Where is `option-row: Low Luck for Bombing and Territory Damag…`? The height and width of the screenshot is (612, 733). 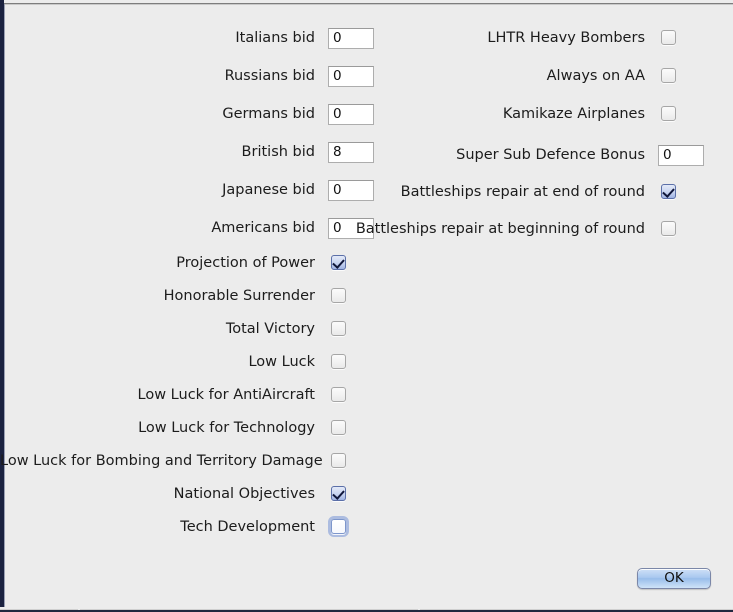
option-row: Low Luck for Bombing and Territory Damag… is located at coordinates (175, 461).